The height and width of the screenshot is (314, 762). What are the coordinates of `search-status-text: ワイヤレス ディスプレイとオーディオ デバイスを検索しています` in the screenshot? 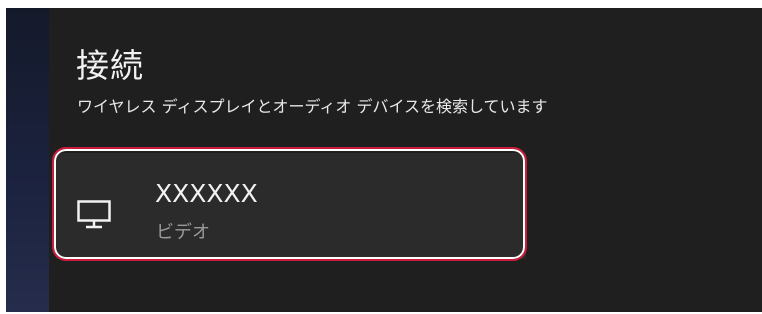 It's located at (312, 106).